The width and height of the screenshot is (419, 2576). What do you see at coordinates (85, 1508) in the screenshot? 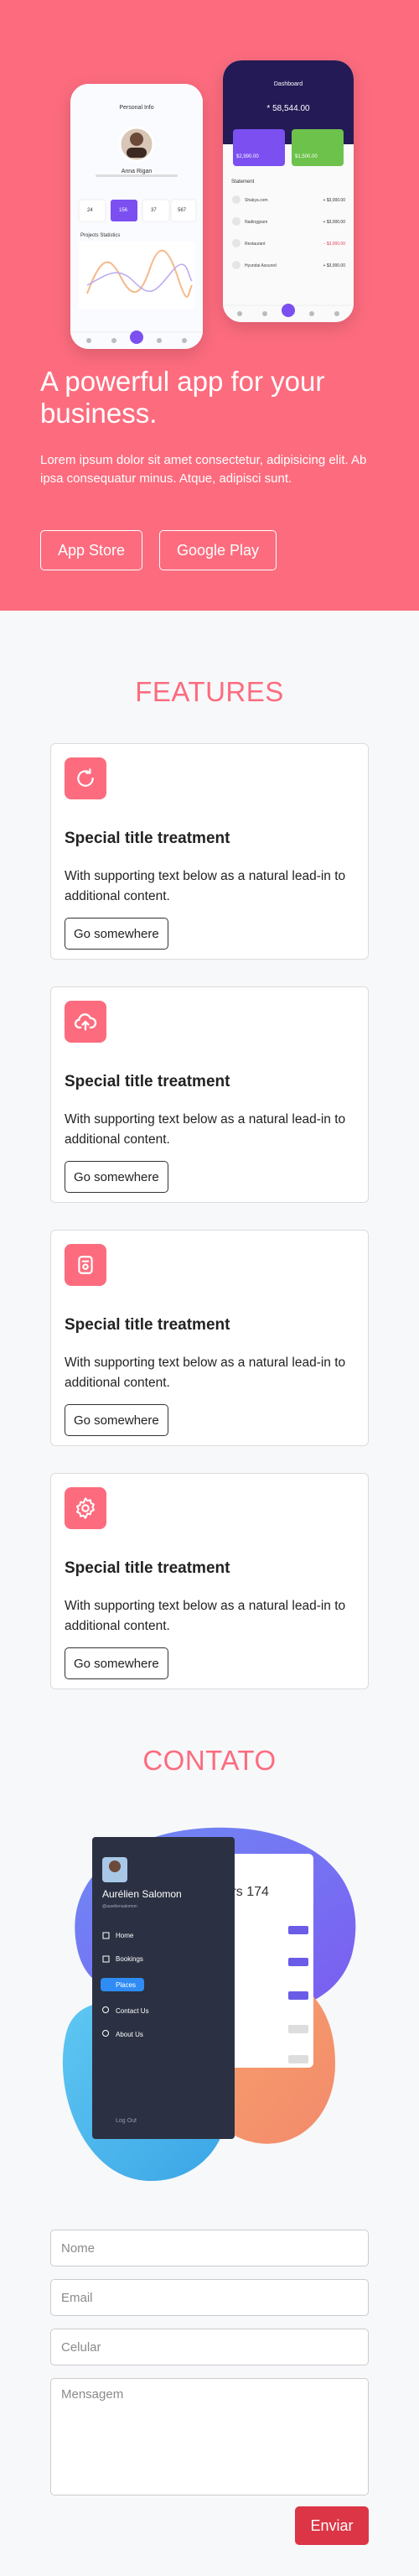
I see `gear-icon` at bounding box center [85, 1508].